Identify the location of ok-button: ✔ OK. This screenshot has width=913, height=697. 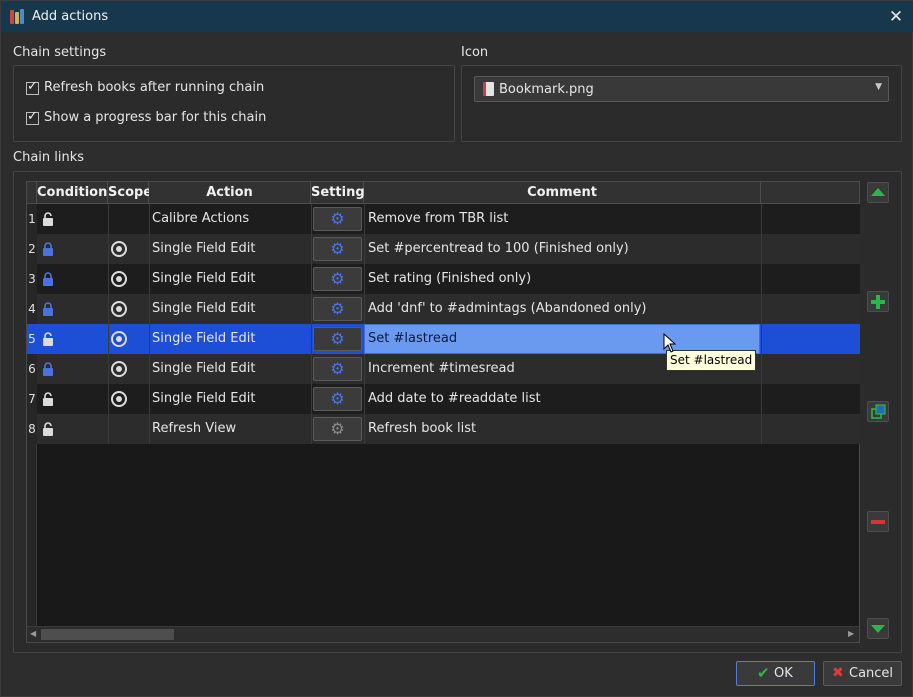
(775, 673).